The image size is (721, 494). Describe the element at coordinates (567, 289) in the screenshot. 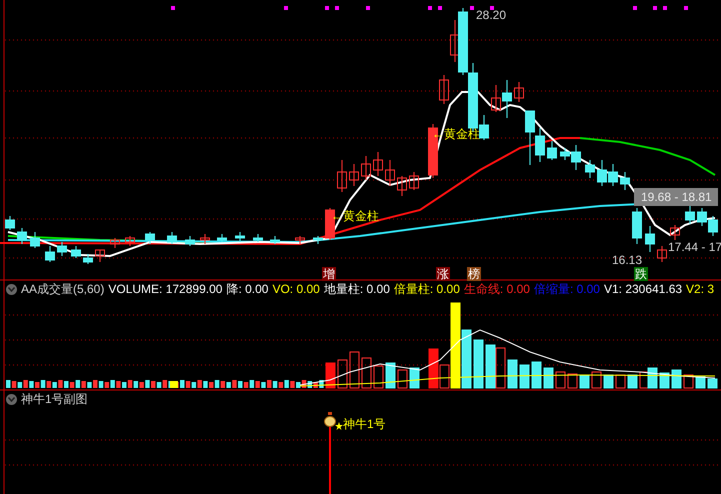

I see `indicator-reading: 倍缩量: 0.00` at that location.